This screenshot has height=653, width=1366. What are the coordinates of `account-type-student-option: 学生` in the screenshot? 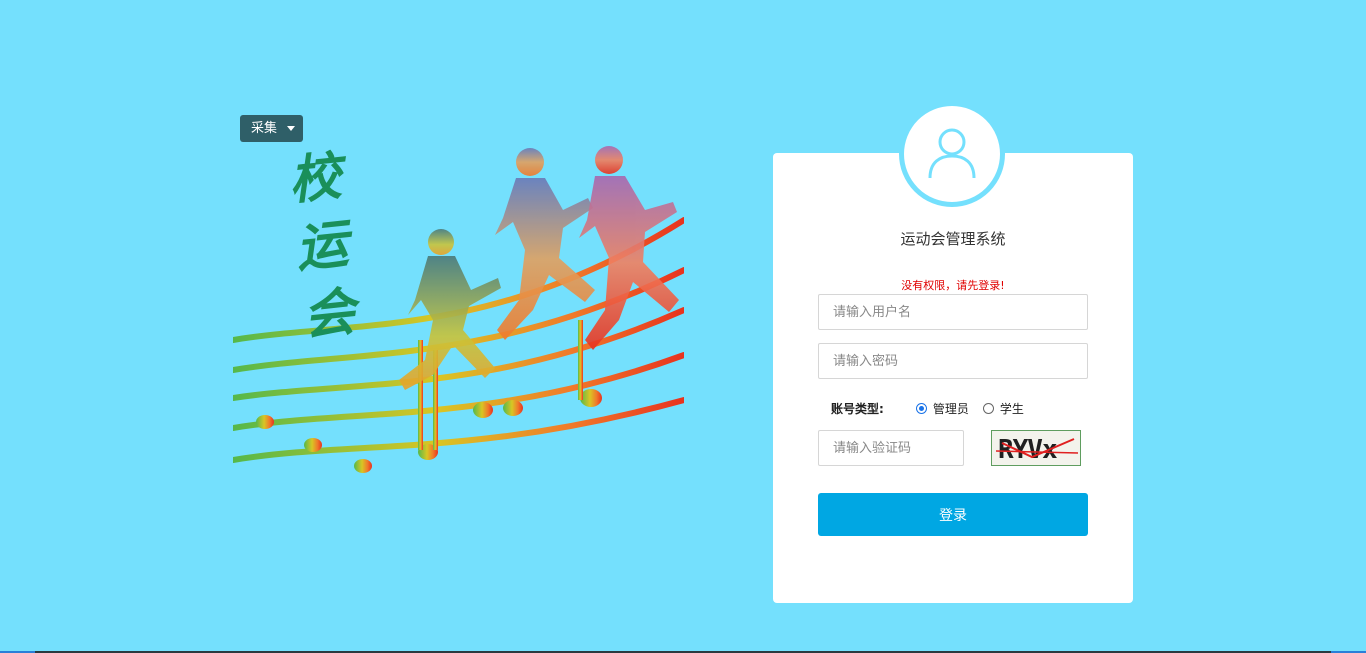 It's located at (1003, 408).